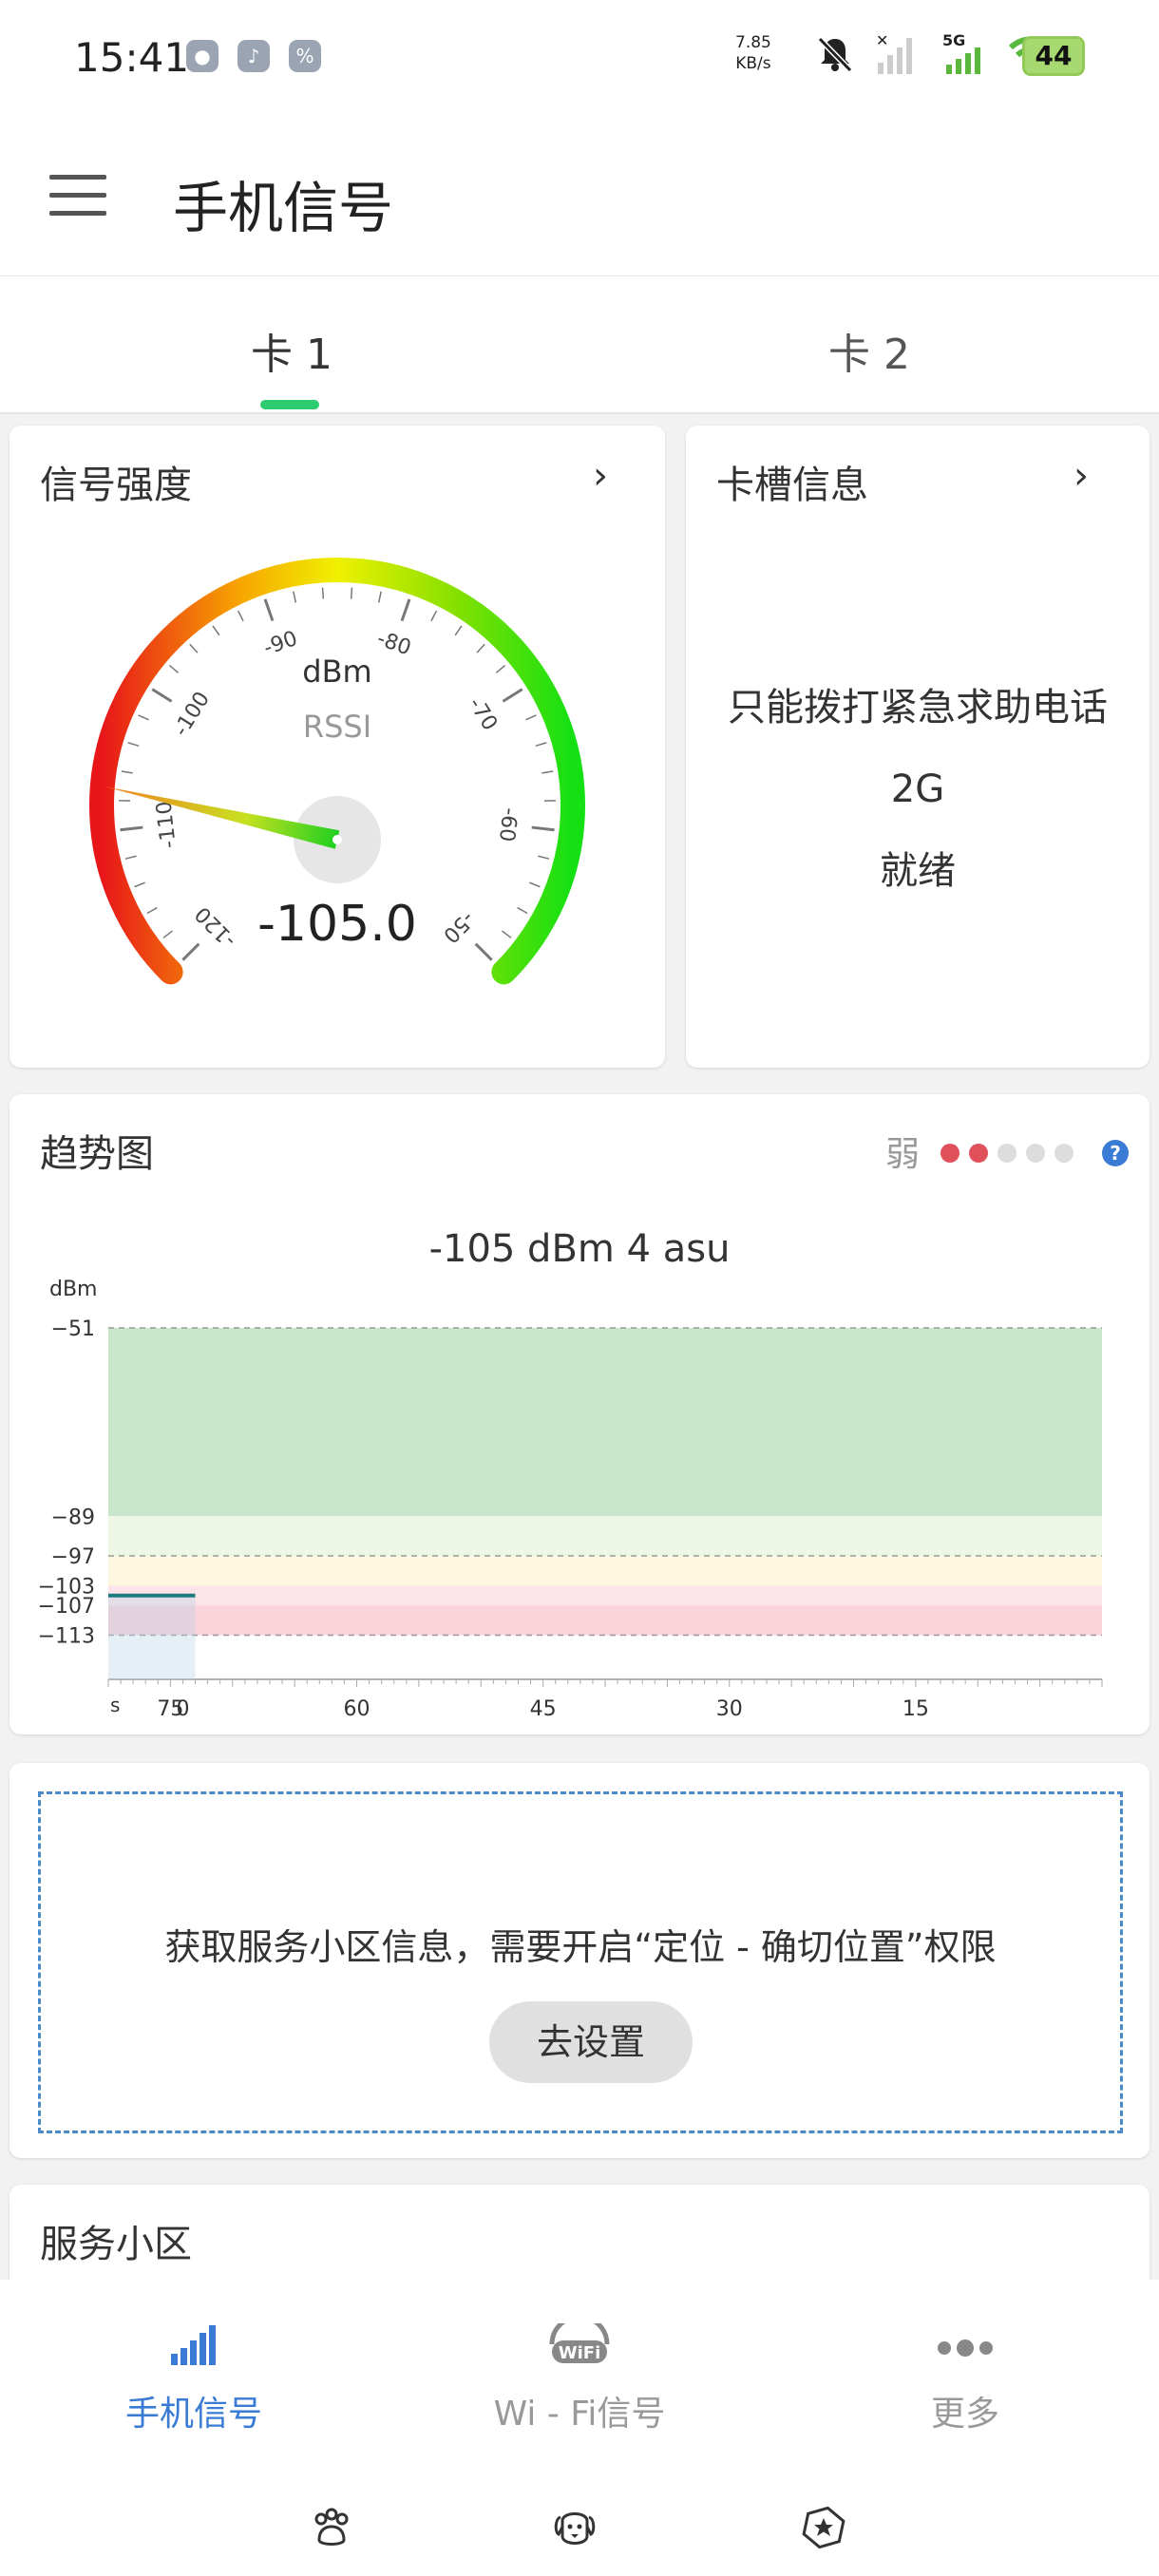 This screenshot has height=2576, width=1159. What do you see at coordinates (580, 2353) in the screenshot?
I see `svg-text: WiFi` at bounding box center [580, 2353].